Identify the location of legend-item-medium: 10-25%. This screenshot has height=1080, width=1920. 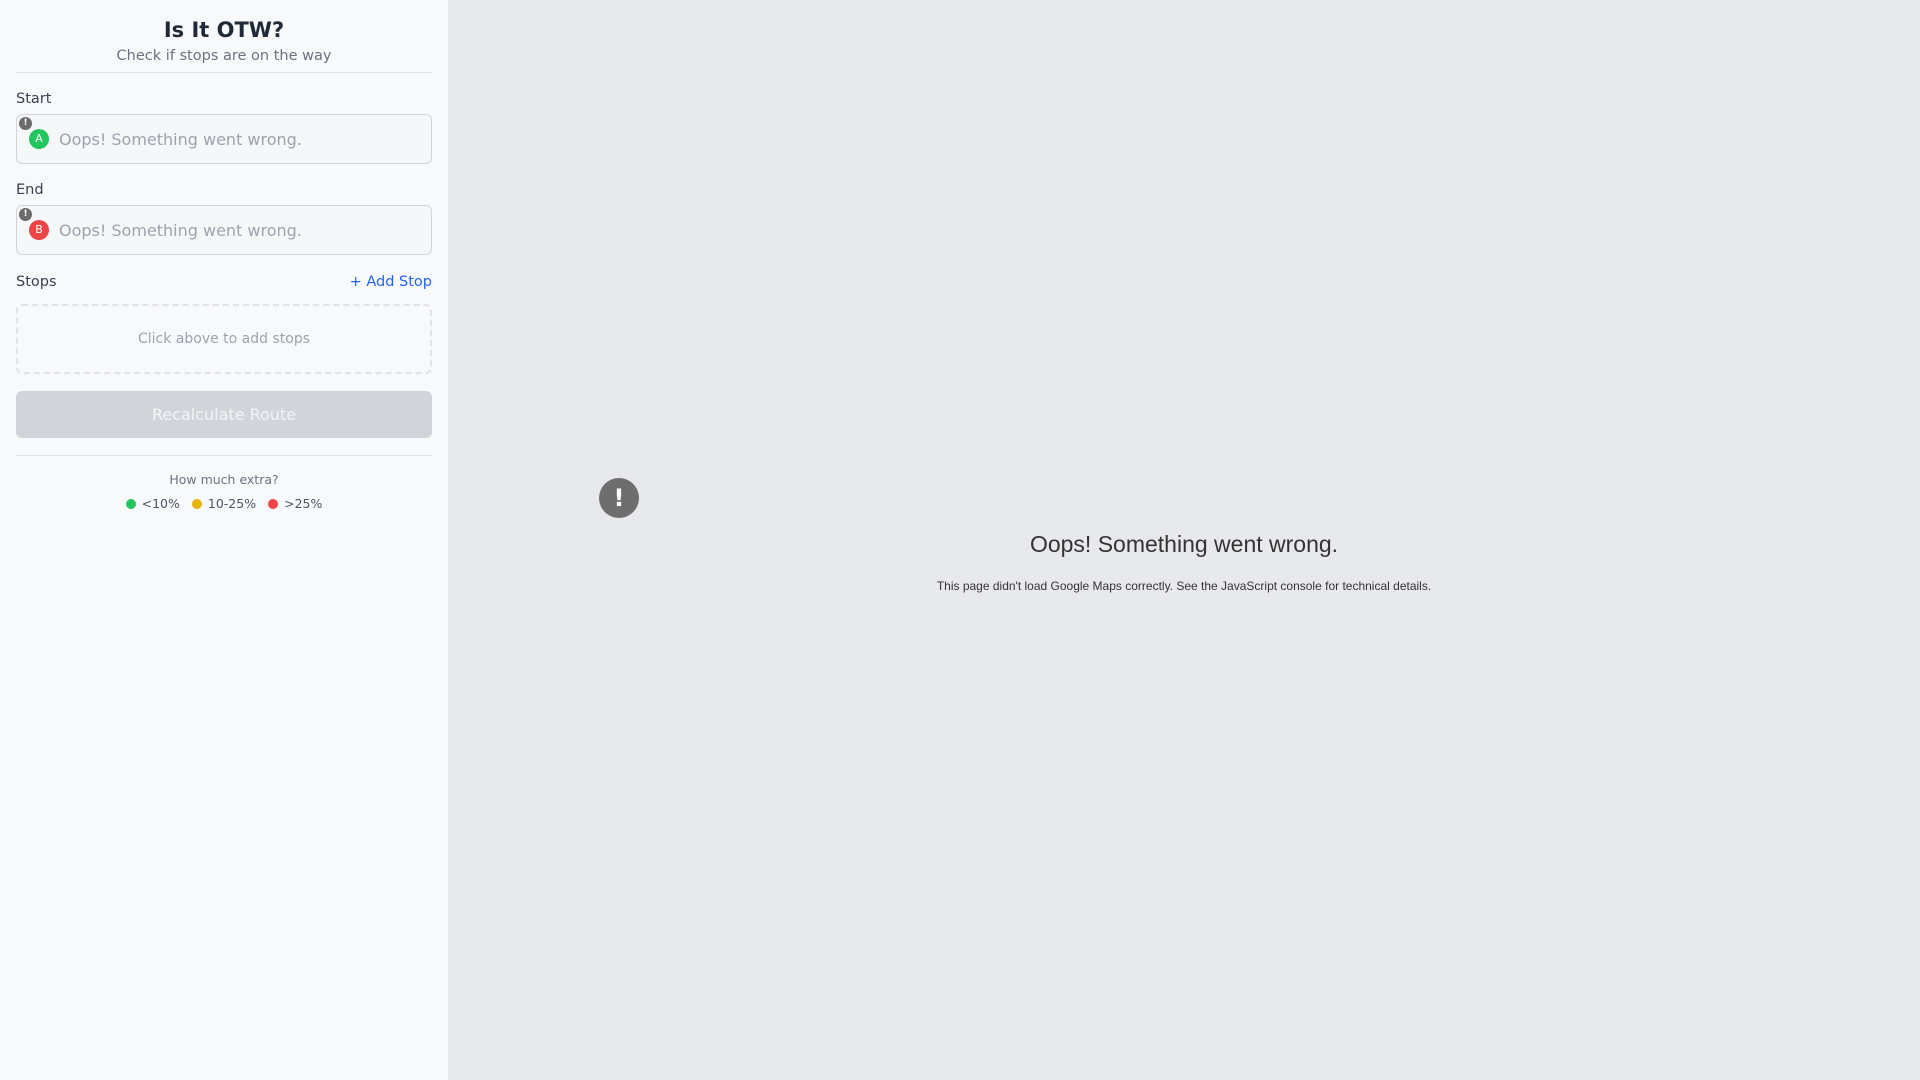
(224, 504).